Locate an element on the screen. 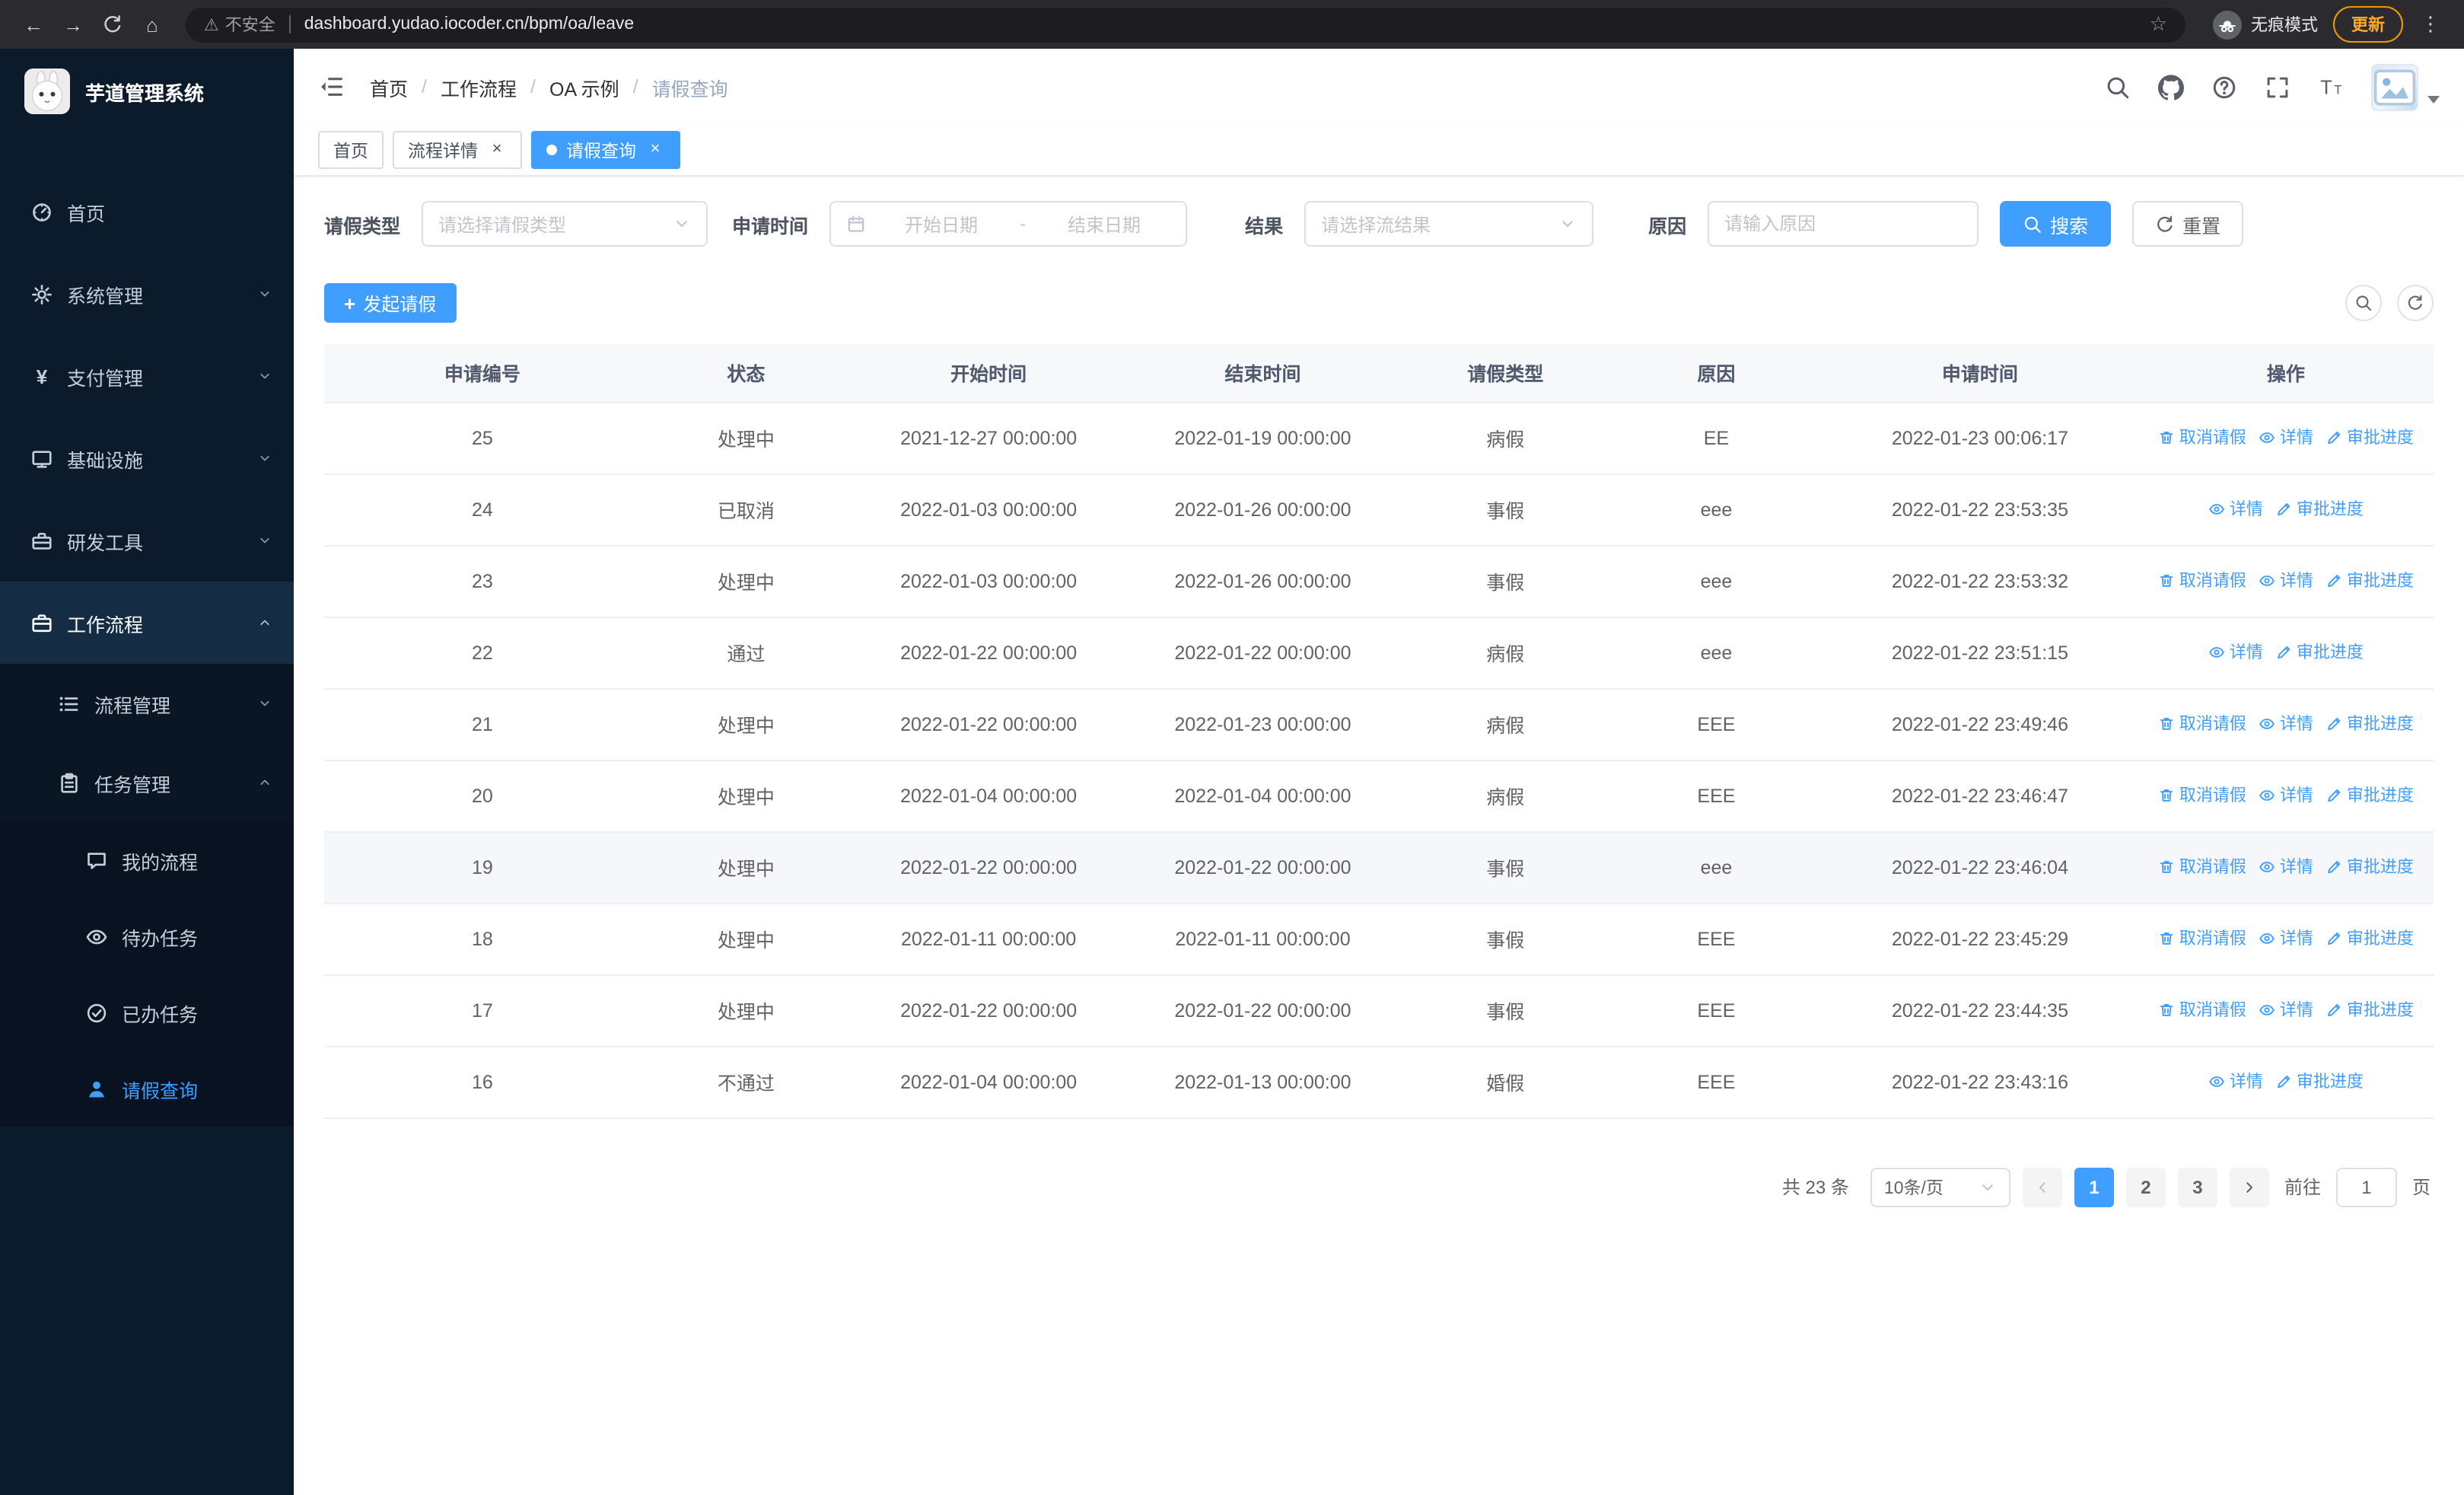 The width and height of the screenshot is (2464, 1495). breadcrumb-item: 工作流程 is located at coordinates (479, 87).